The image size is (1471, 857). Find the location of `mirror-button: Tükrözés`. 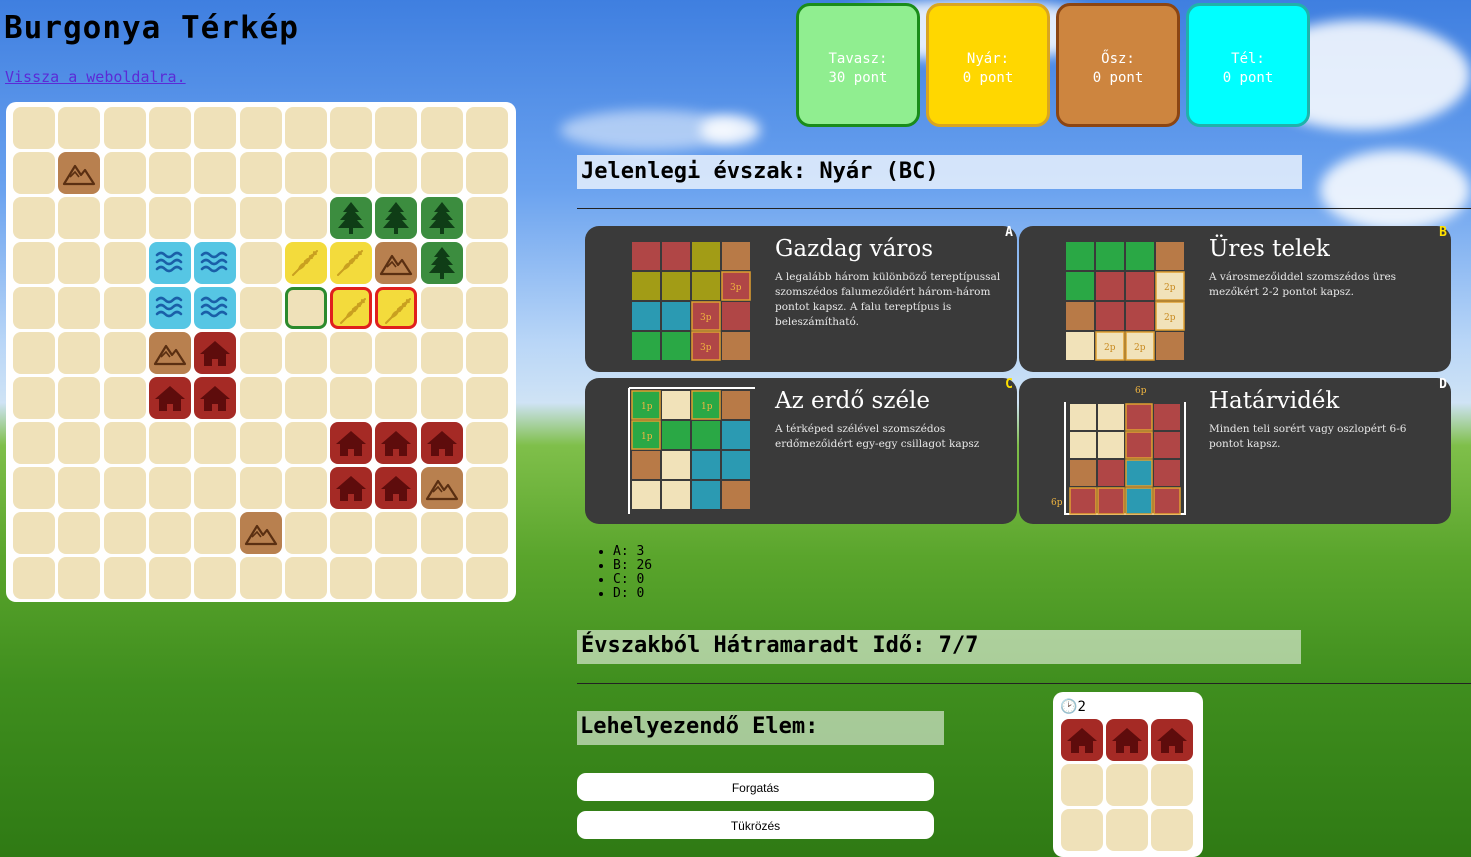

mirror-button: Tükrözés is located at coordinates (755, 825).